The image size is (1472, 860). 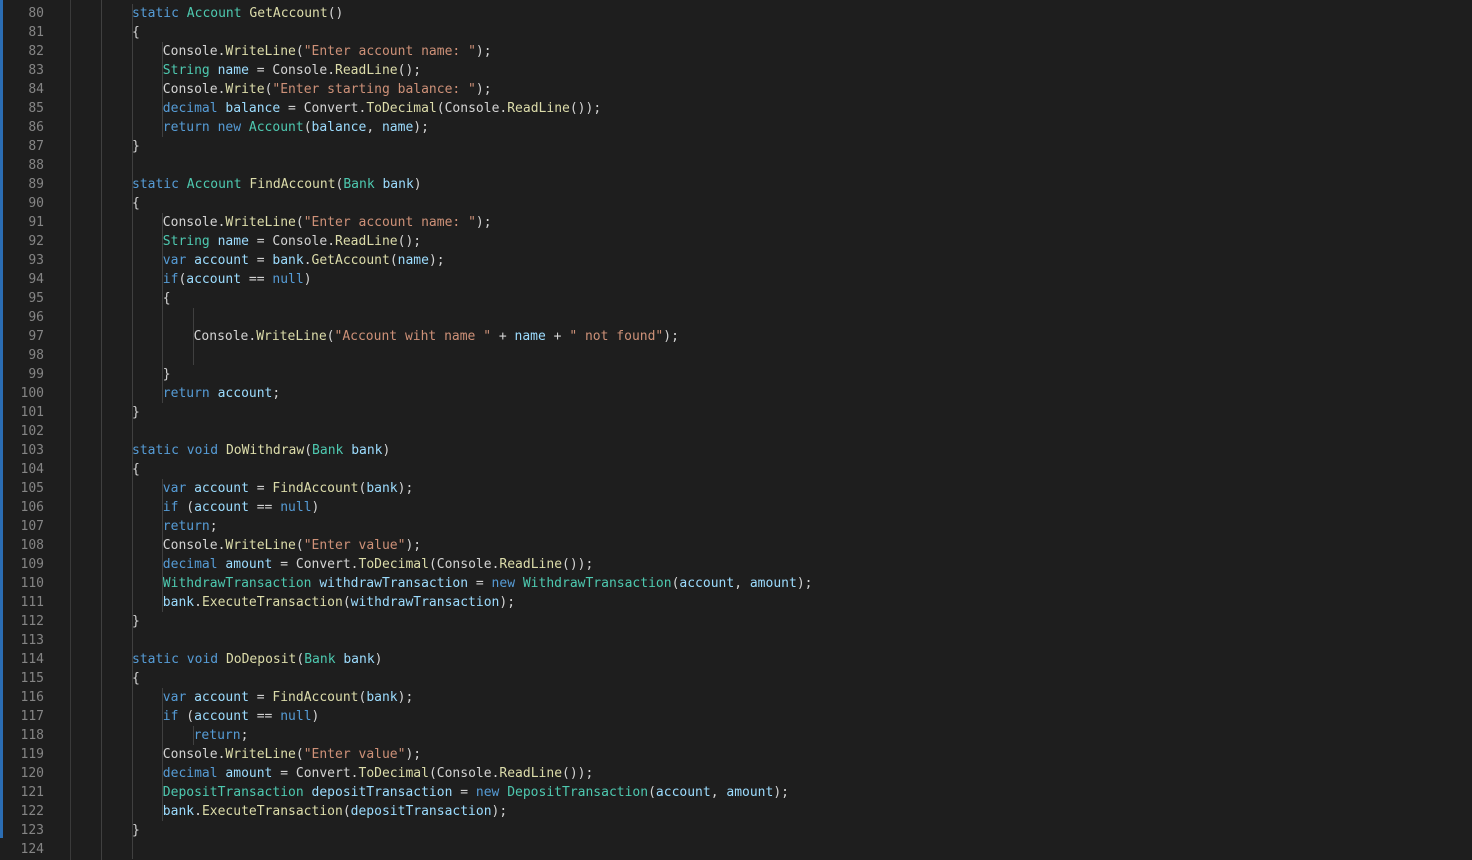 I want to click on code-token: ());, so click(x=578, y=773).